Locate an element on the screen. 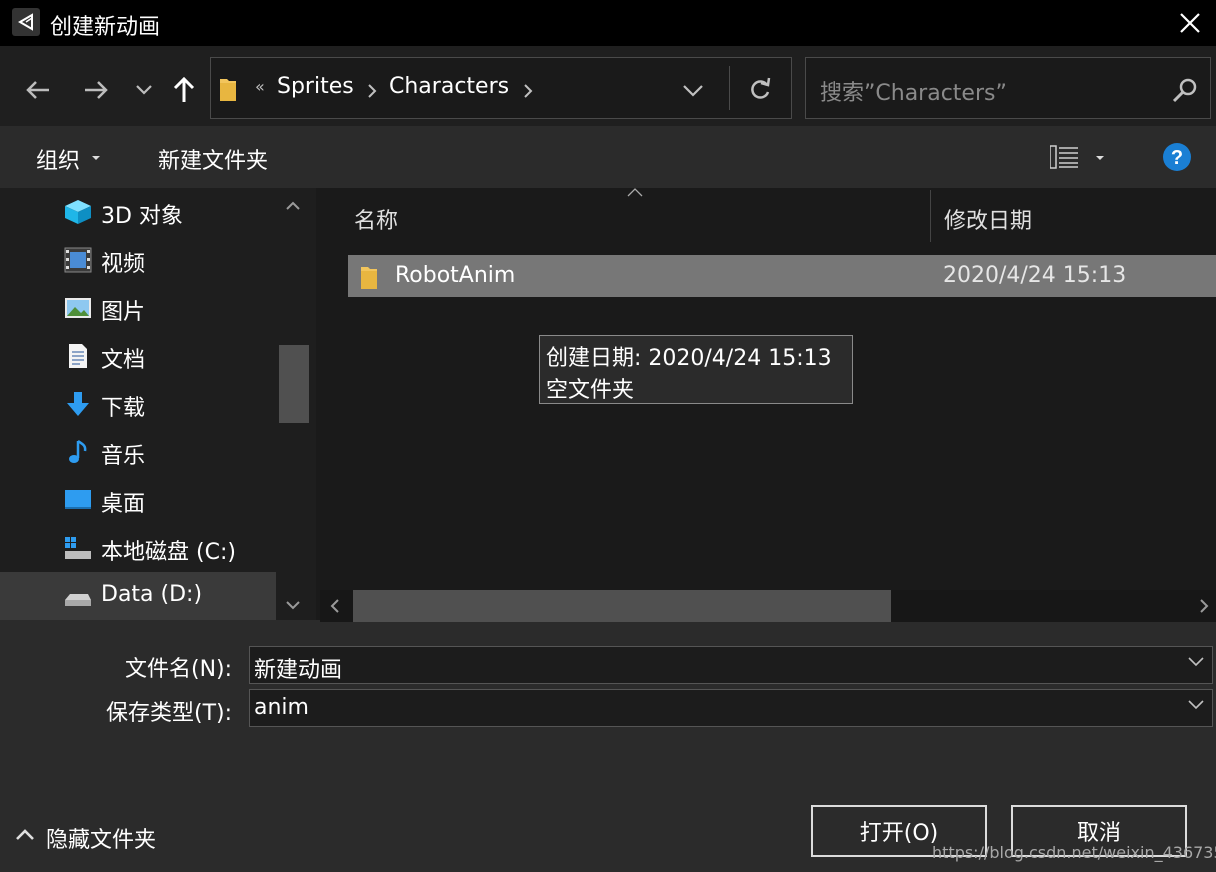  close-icon is located at coordinates (1190, 23).